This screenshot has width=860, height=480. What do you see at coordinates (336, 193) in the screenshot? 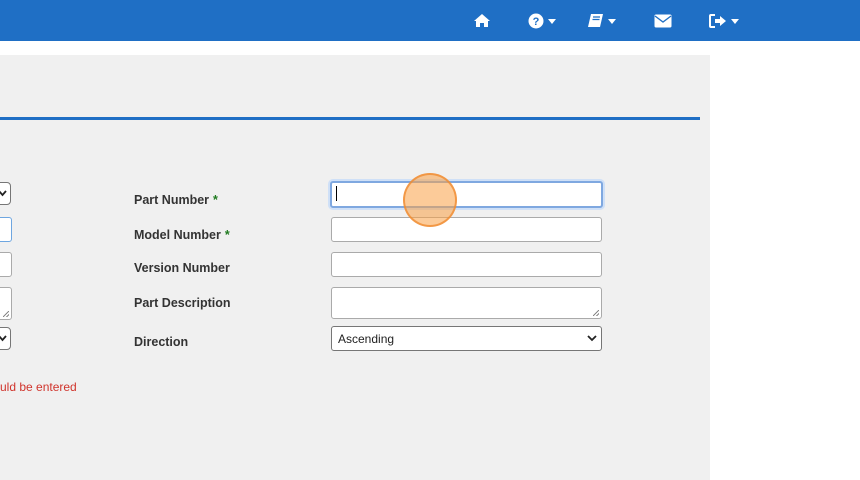
I see `text-cursor` at bounding box center [336, 193].